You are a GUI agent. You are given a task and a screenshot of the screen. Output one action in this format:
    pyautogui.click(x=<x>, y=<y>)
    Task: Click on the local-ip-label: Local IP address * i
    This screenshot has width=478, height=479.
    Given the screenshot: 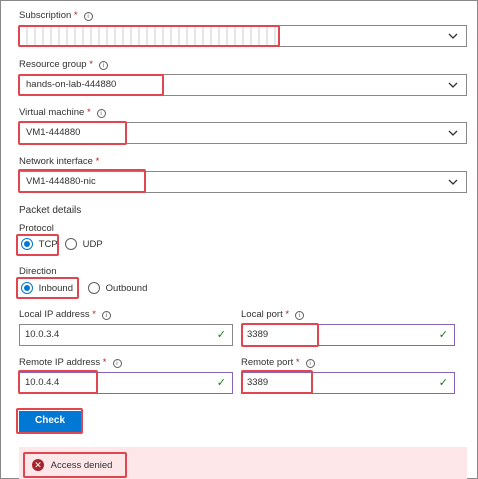 What is the action you would take?
    pyautogui.click(x=65, y=315)
    